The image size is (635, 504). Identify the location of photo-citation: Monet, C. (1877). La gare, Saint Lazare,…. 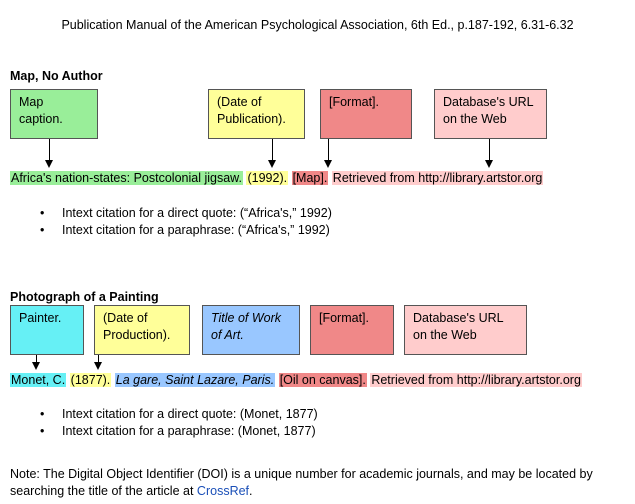
(296, 380).